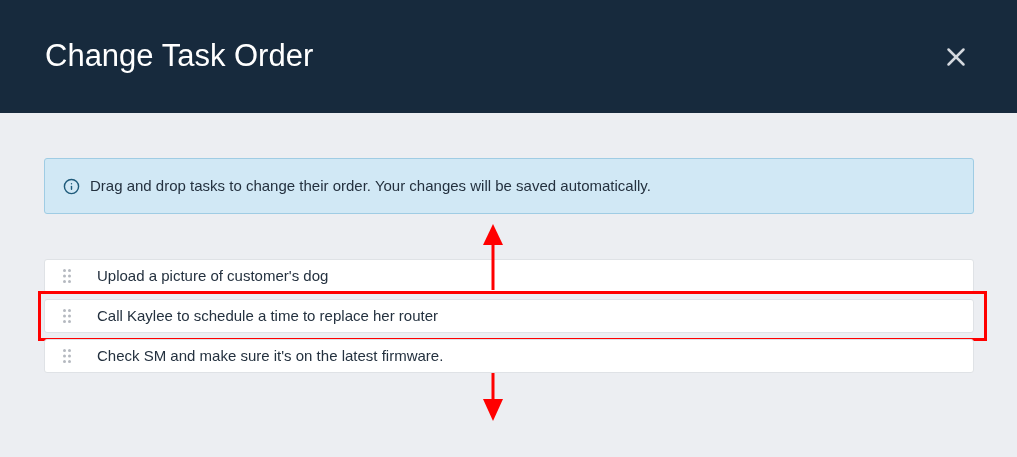  Describe the element at coordinates (509, 276) in the screenshot. I see `task-item: Upload a picture of customer's dog` at that location.